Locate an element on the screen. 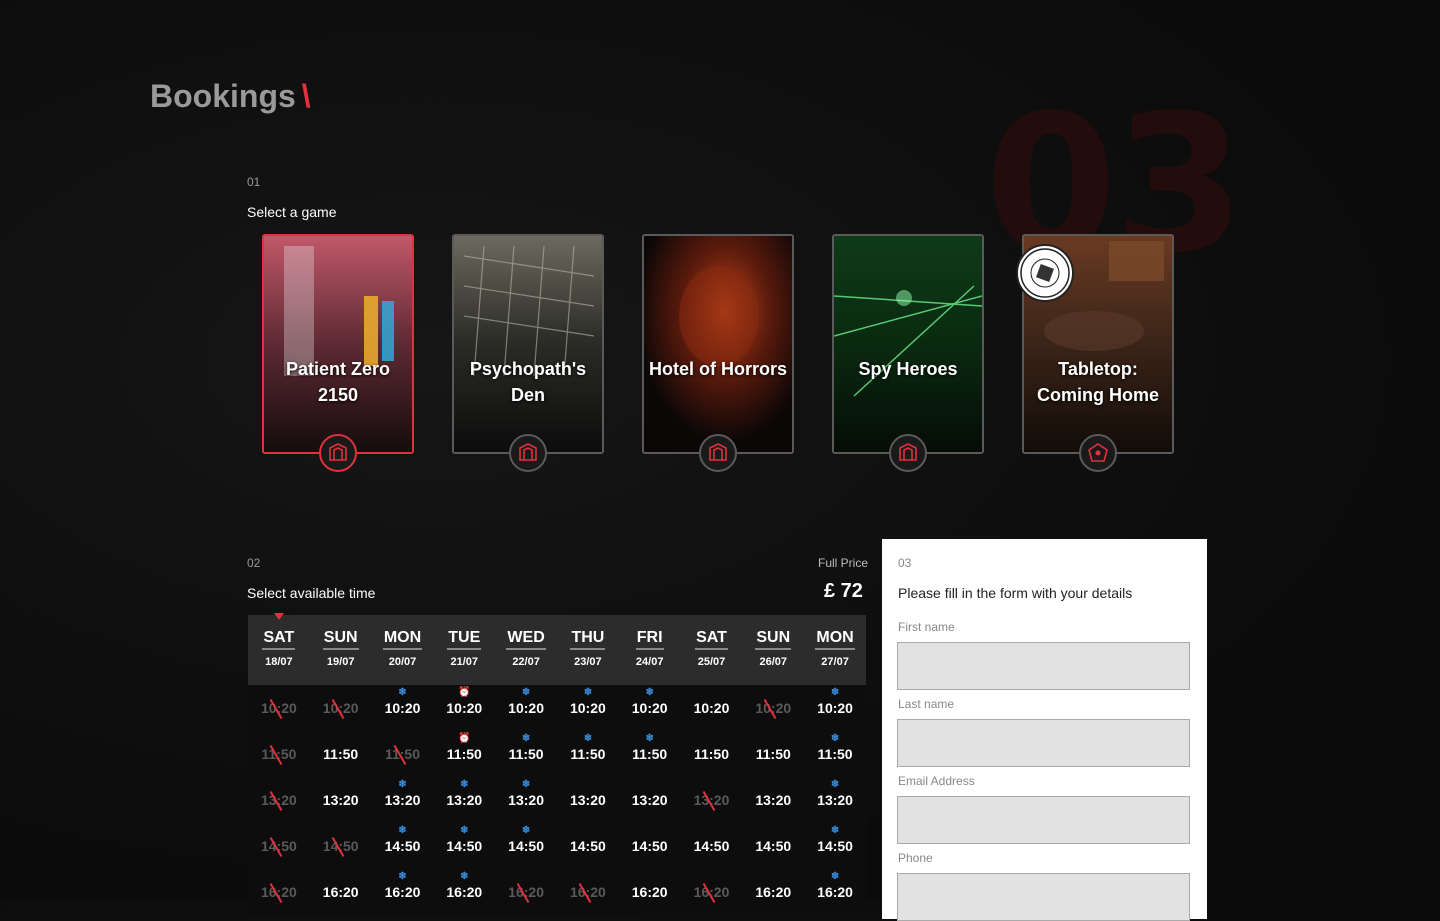 The width and height of the screenshot is (1440, 921). time-slot: 10:20 is located at coordinates (712, 708).